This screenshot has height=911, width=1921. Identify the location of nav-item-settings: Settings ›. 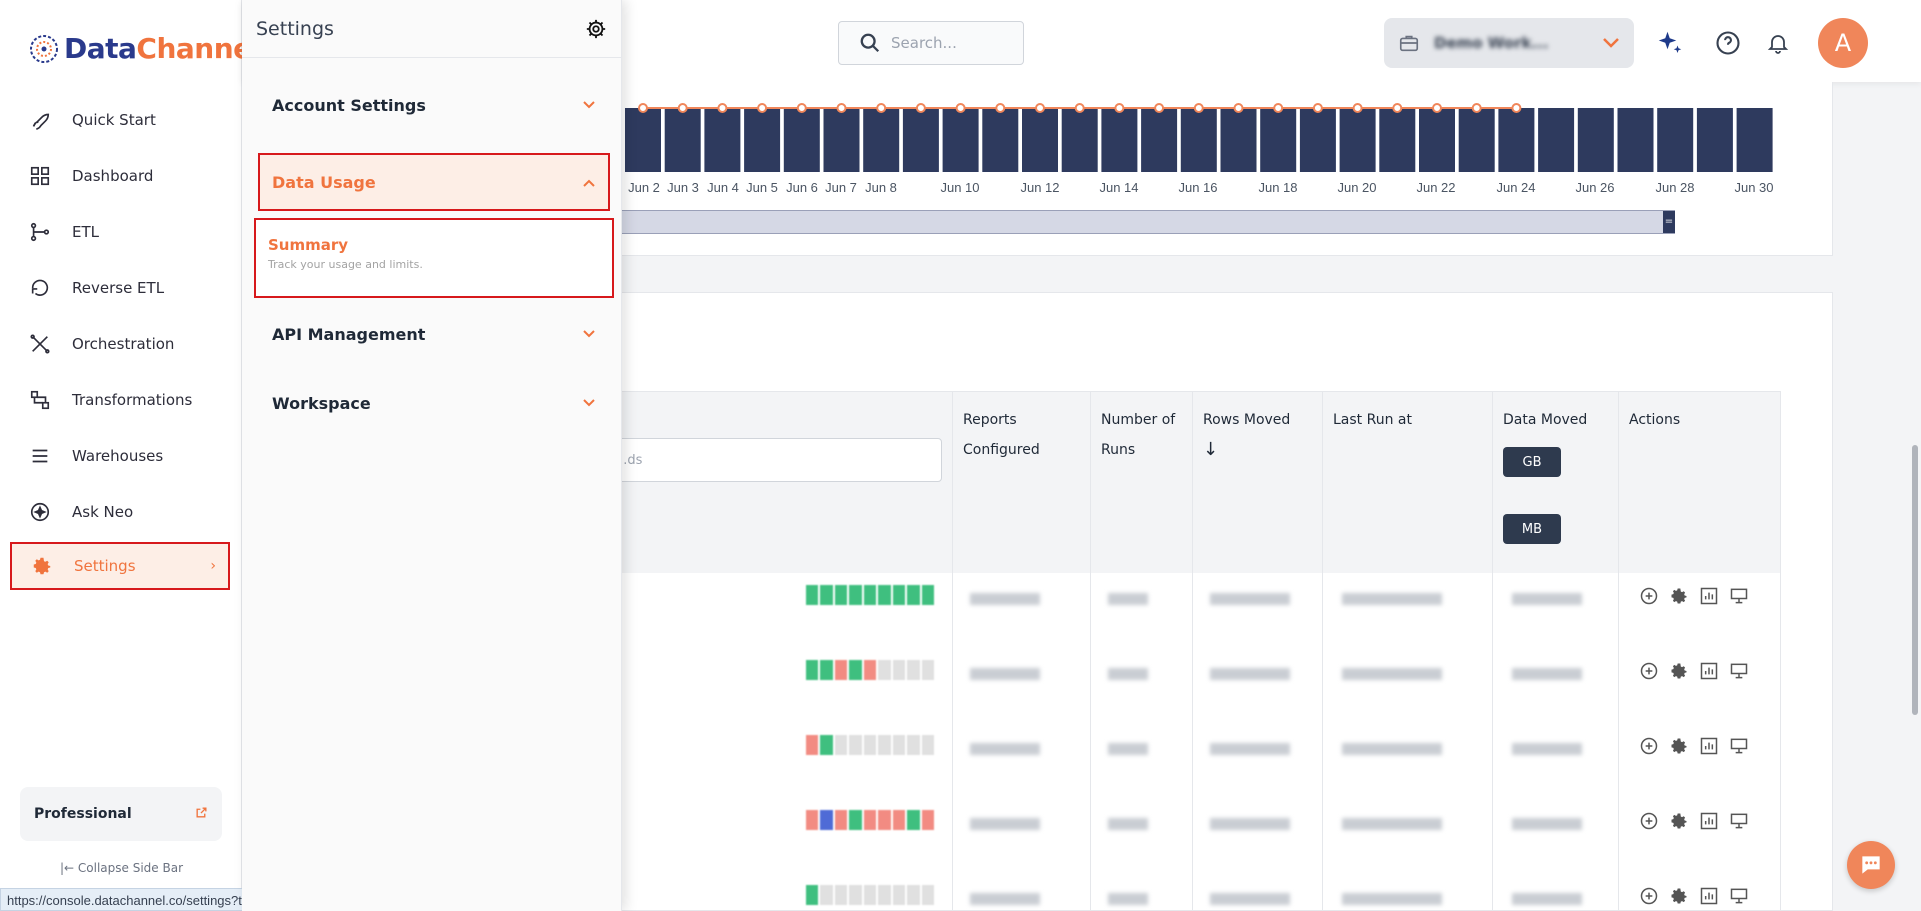
(120, 566).